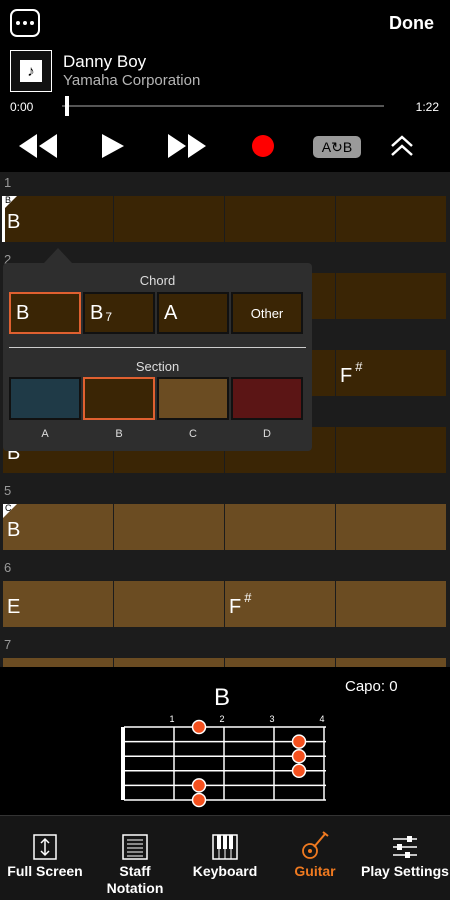  I want to click on elapsed-time: 0:00, so click(22, 107).